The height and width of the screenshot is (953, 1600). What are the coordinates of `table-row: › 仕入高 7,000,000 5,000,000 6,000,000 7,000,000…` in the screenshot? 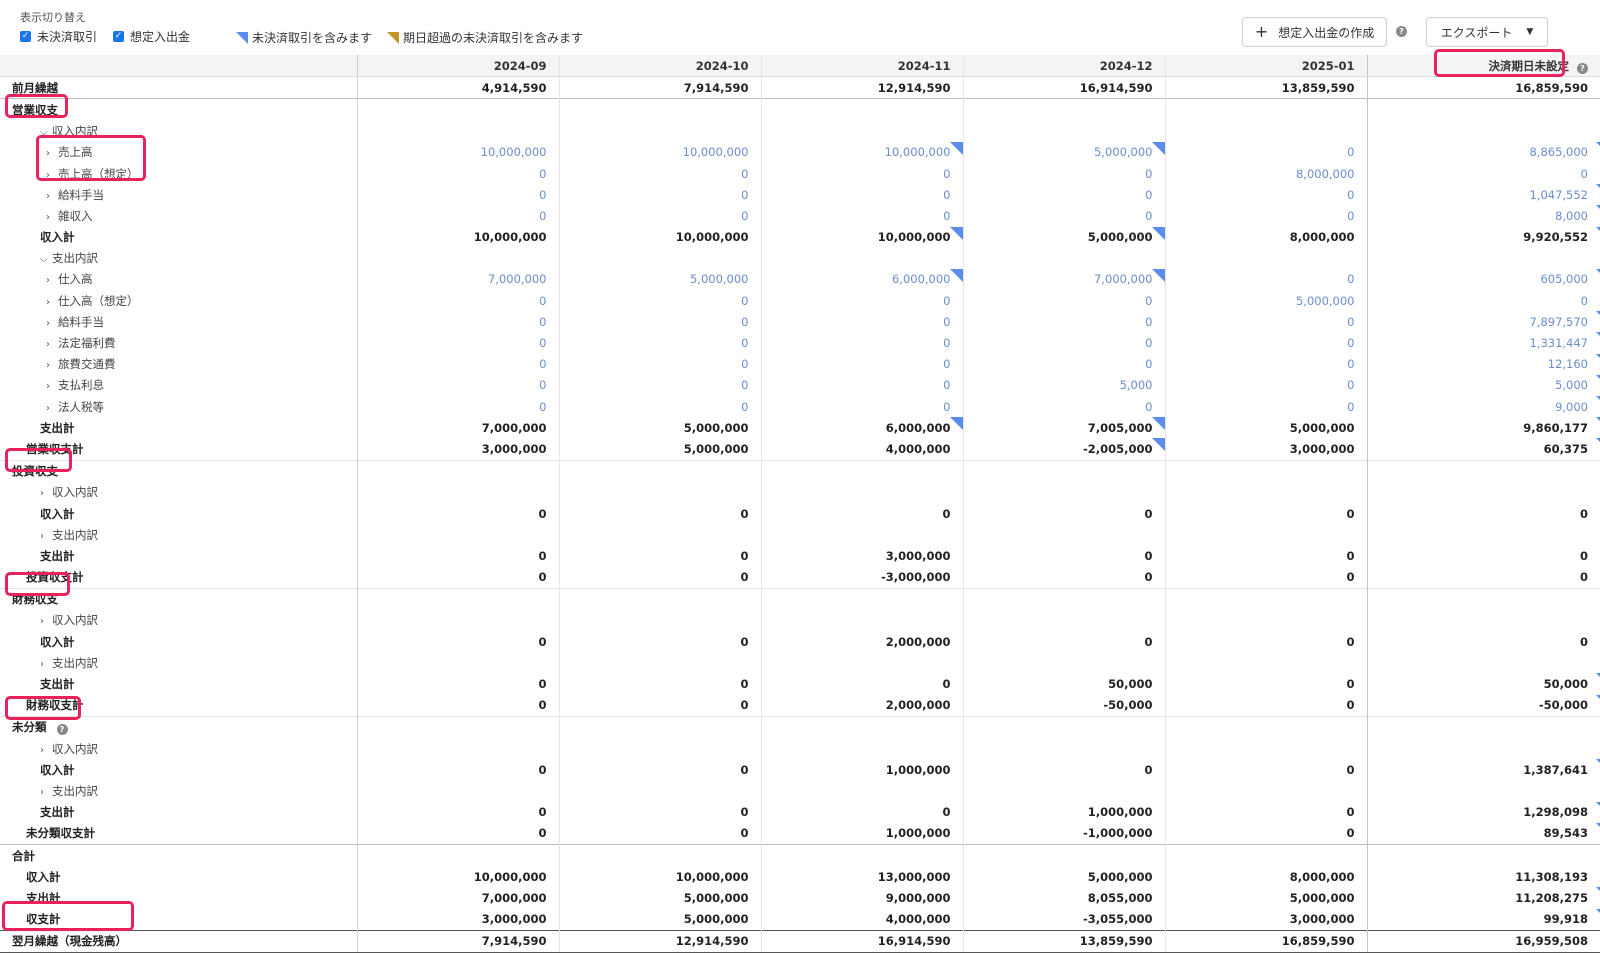 It's located at (800, 279).